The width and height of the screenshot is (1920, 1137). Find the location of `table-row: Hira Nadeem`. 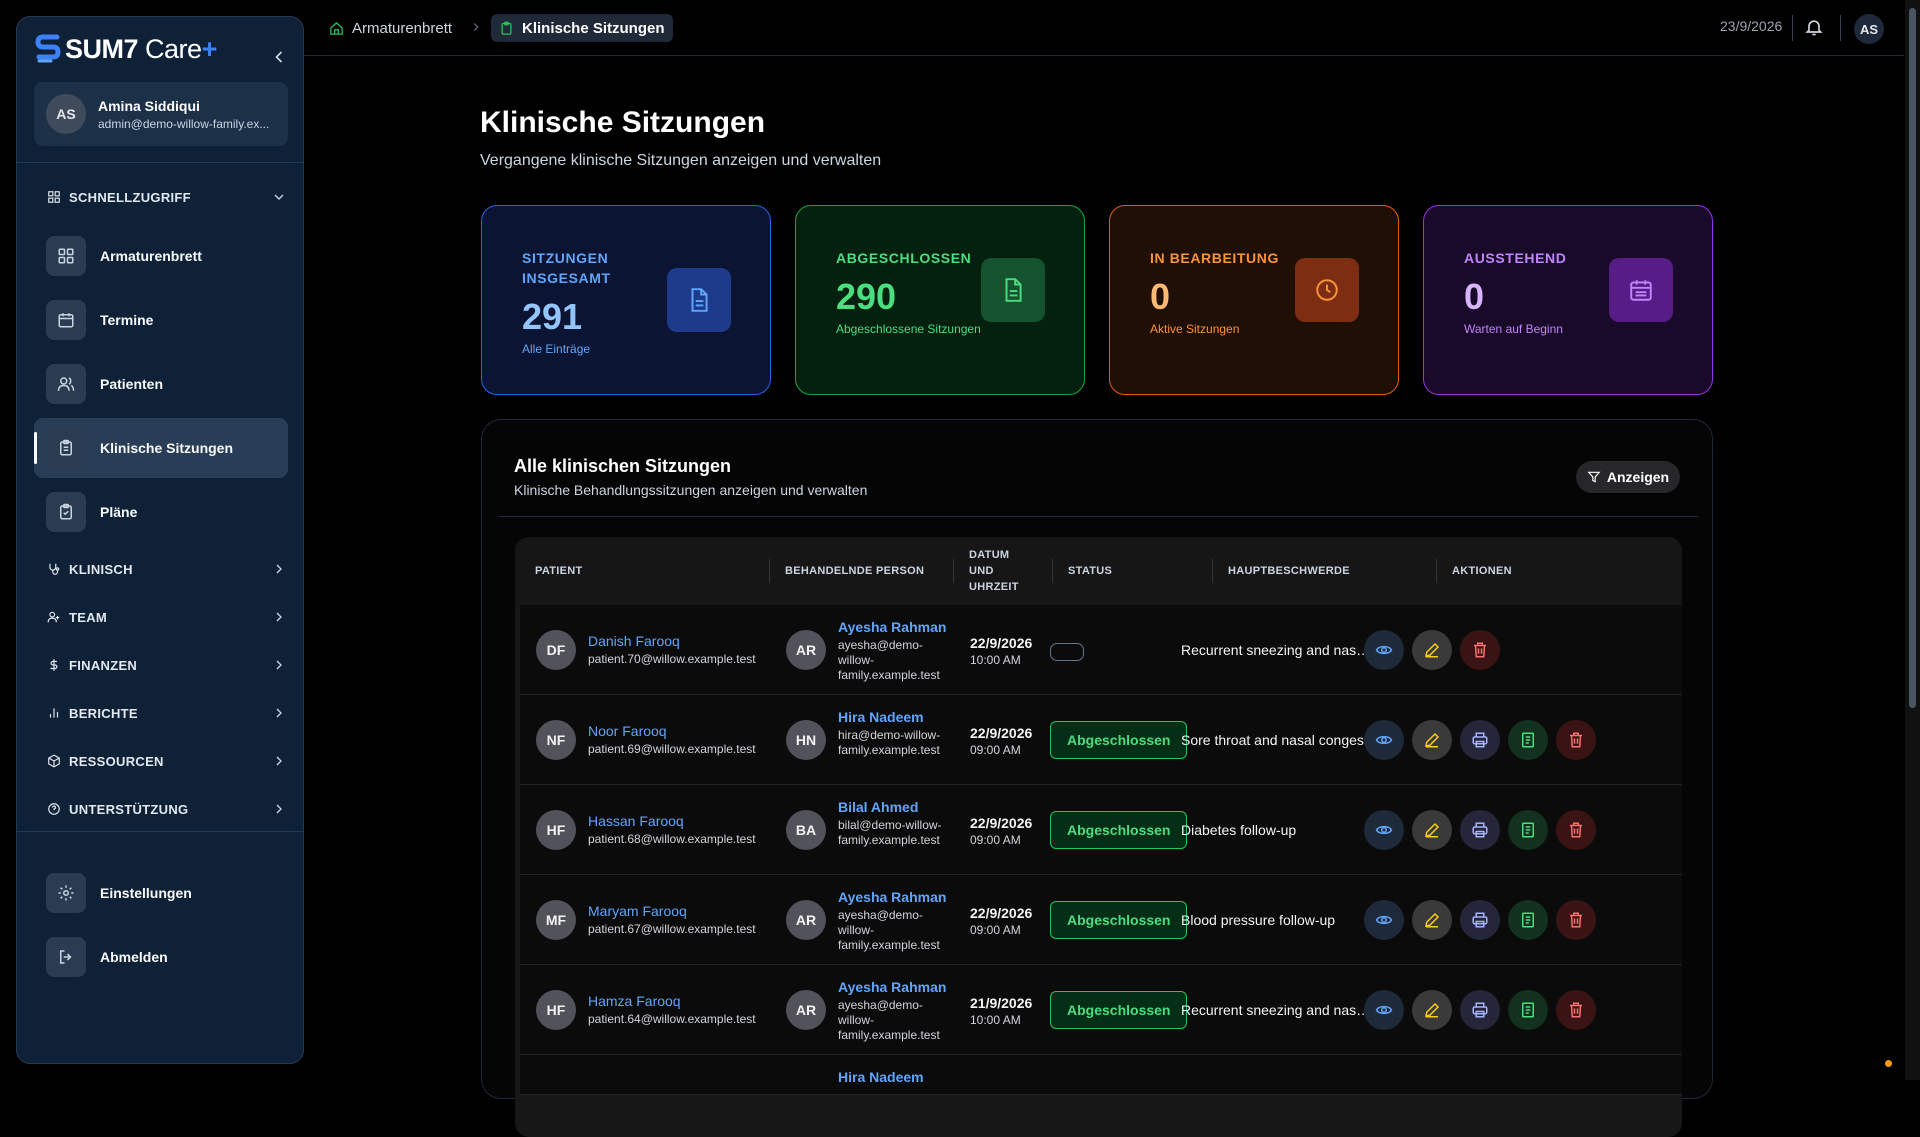

table-row: Hira Nadeem is located at coordinates (1101, 1075).